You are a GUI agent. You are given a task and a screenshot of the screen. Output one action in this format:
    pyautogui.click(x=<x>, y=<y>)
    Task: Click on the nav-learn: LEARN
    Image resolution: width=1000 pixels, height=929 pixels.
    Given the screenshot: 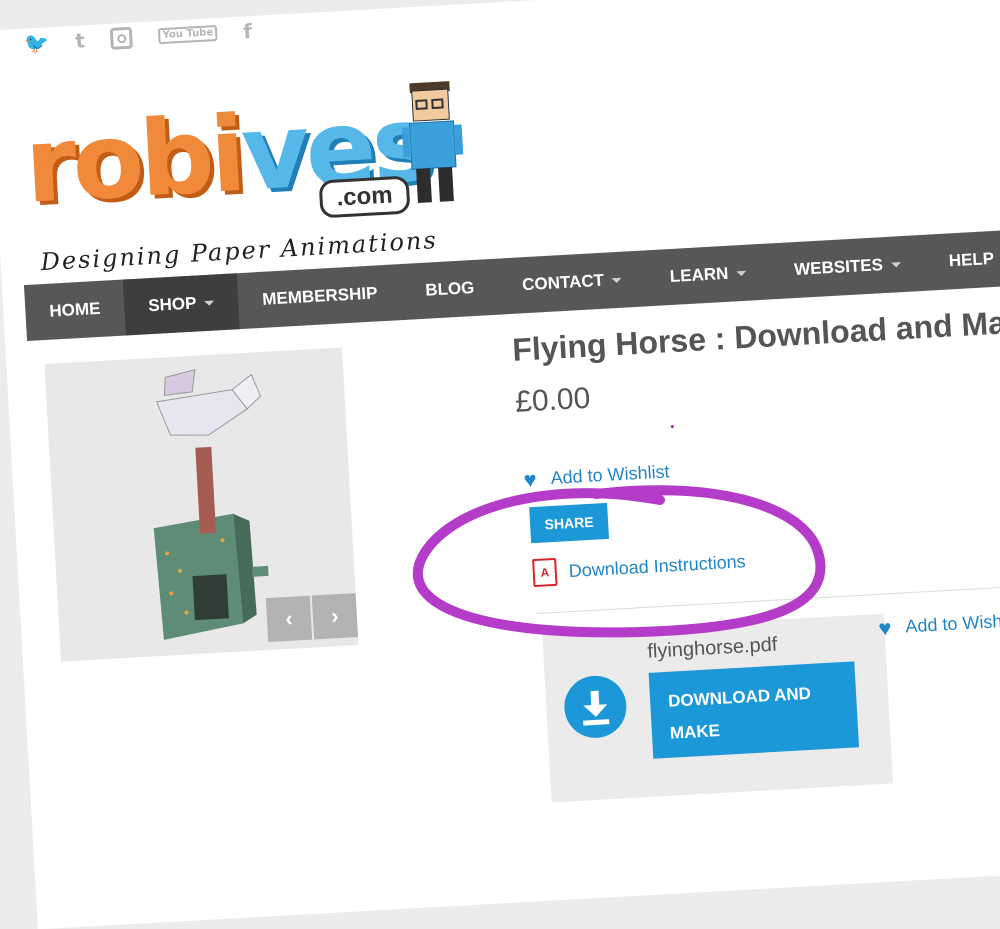 What is the action you would take?
    pyautogui.click(x=707, y=274)
    